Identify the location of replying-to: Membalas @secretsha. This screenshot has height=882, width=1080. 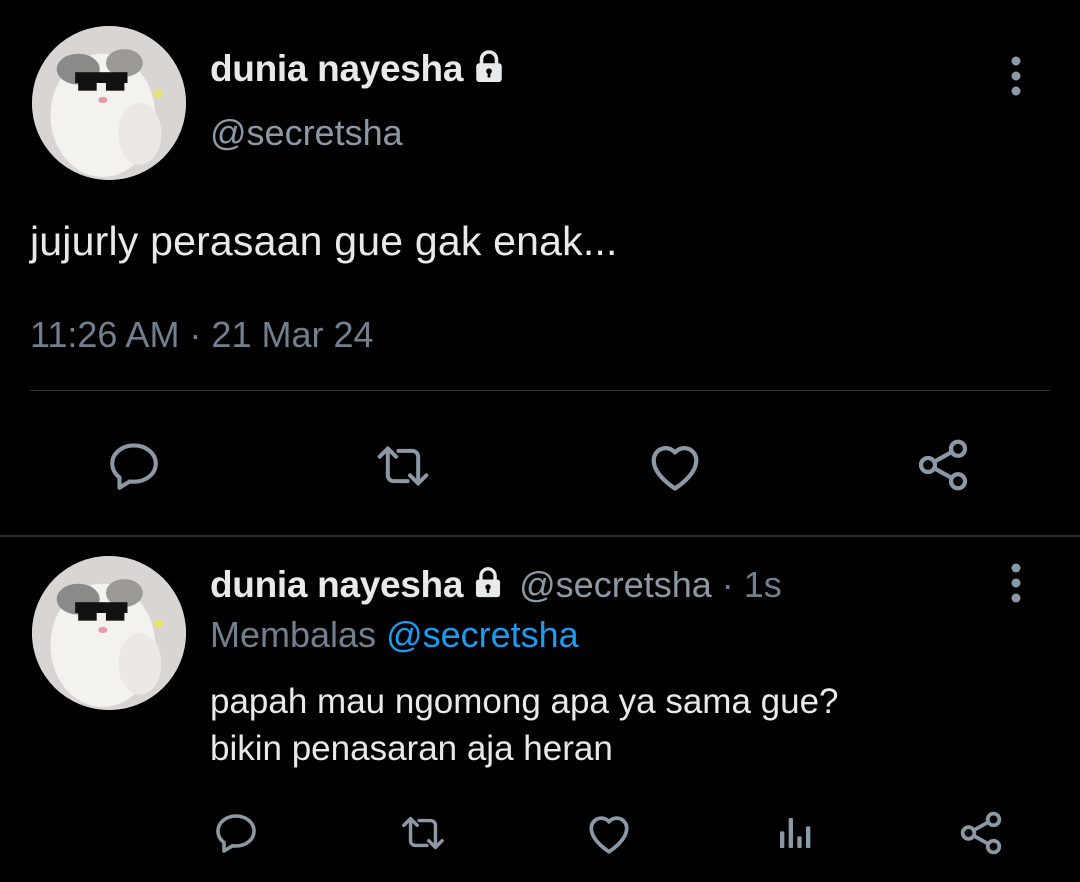
(394, 635).